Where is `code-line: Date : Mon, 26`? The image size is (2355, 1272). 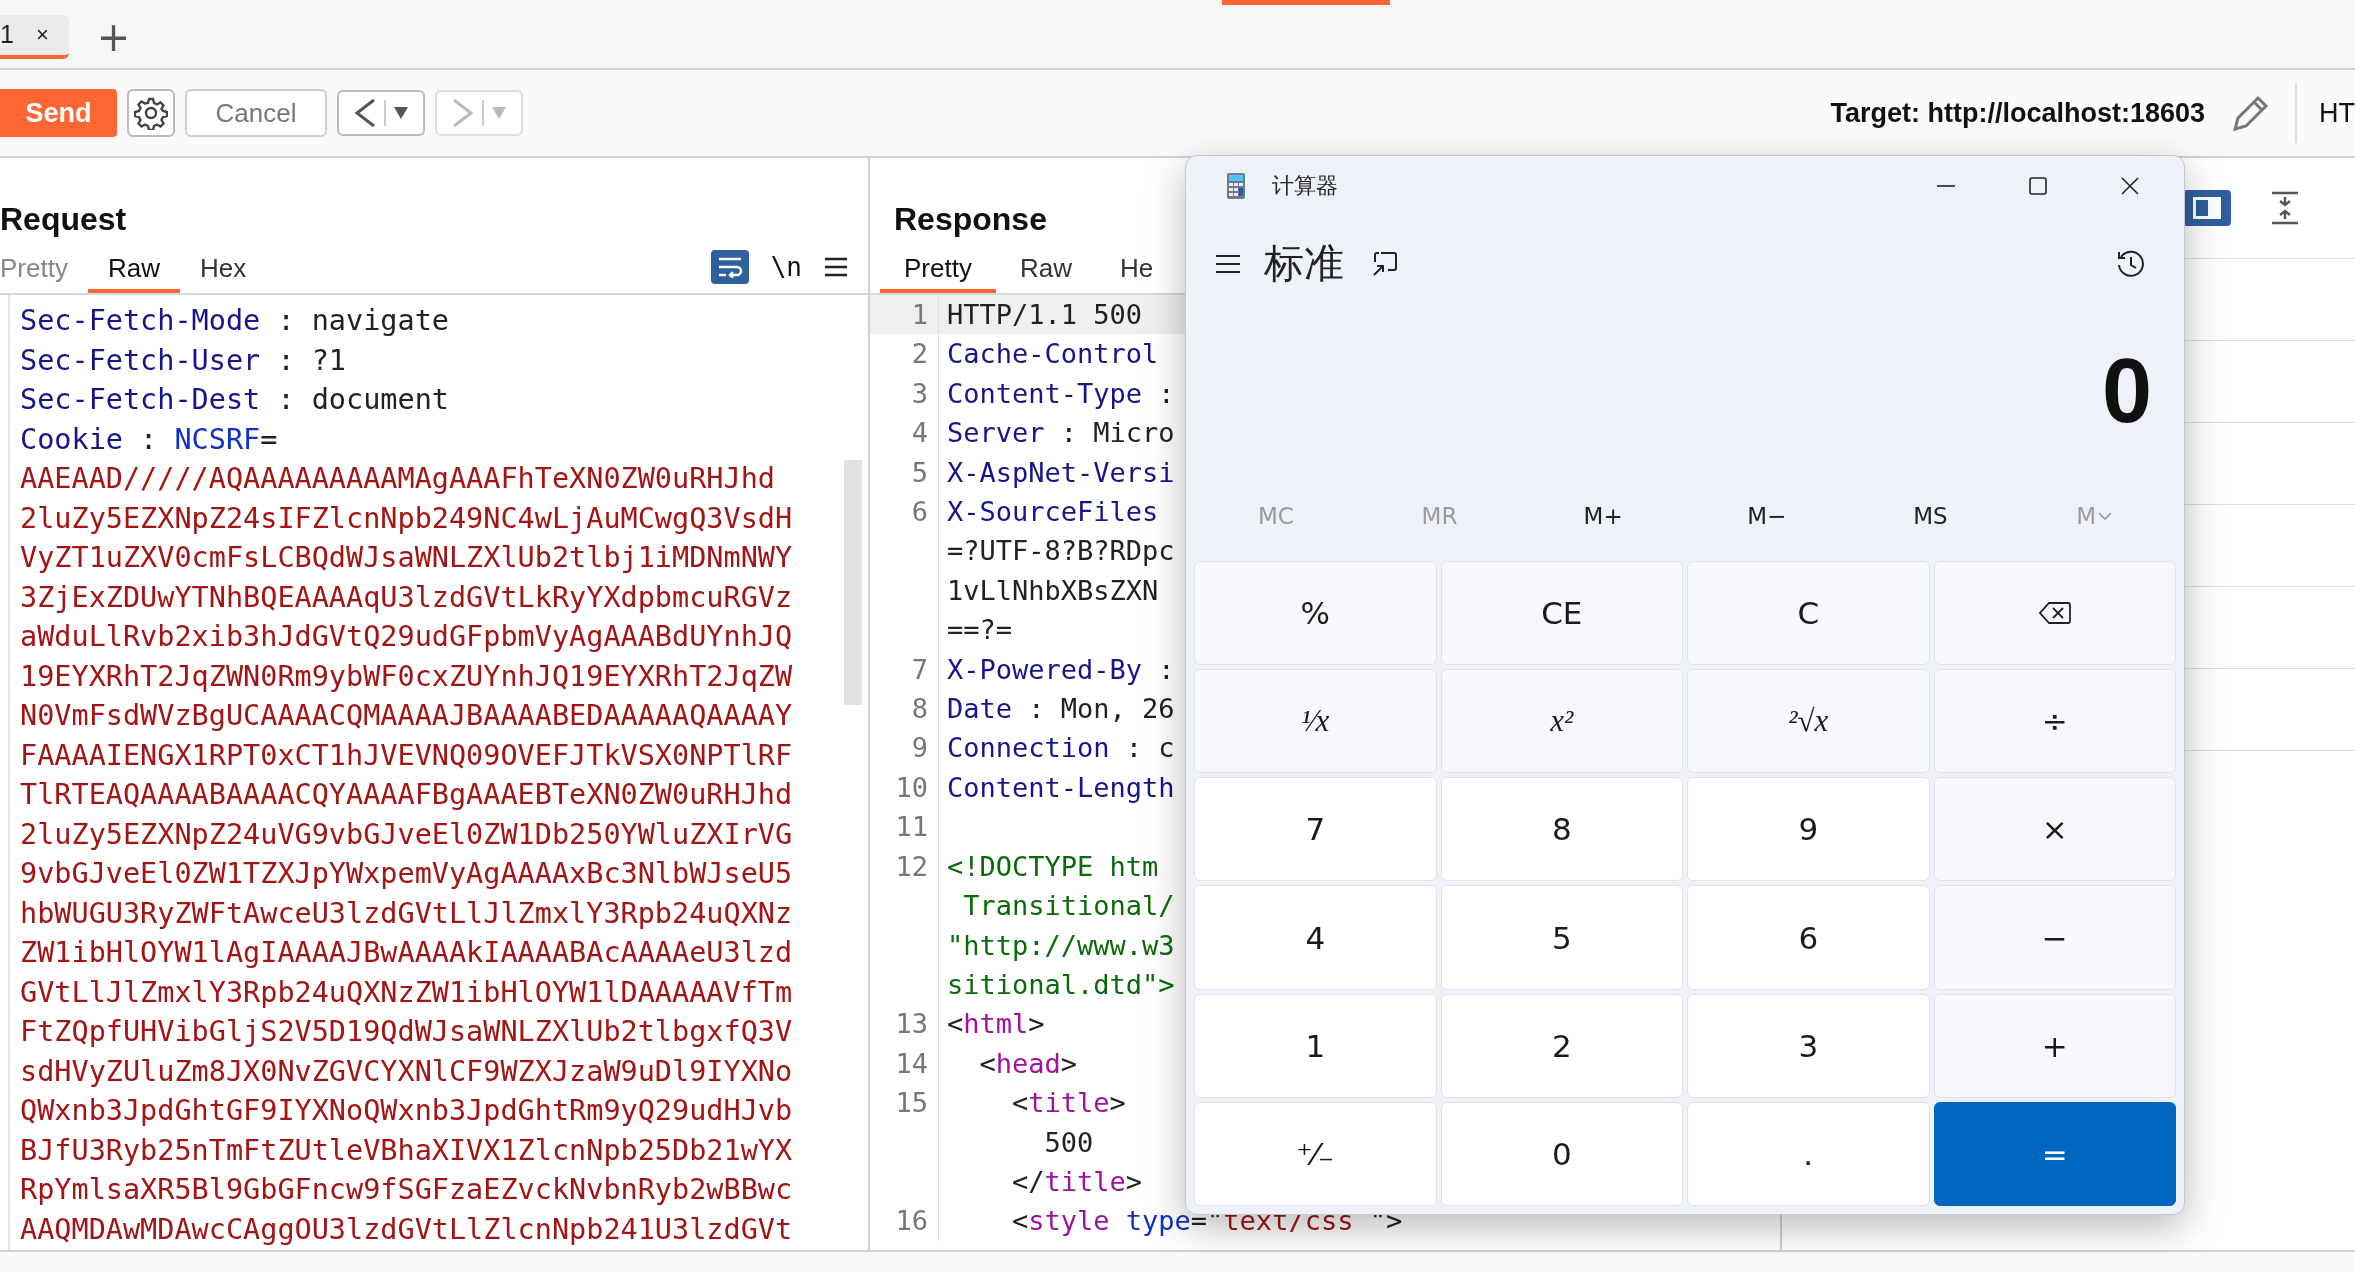
code-line: Date : Mon, 26 is located at coordinates (1061, 709).